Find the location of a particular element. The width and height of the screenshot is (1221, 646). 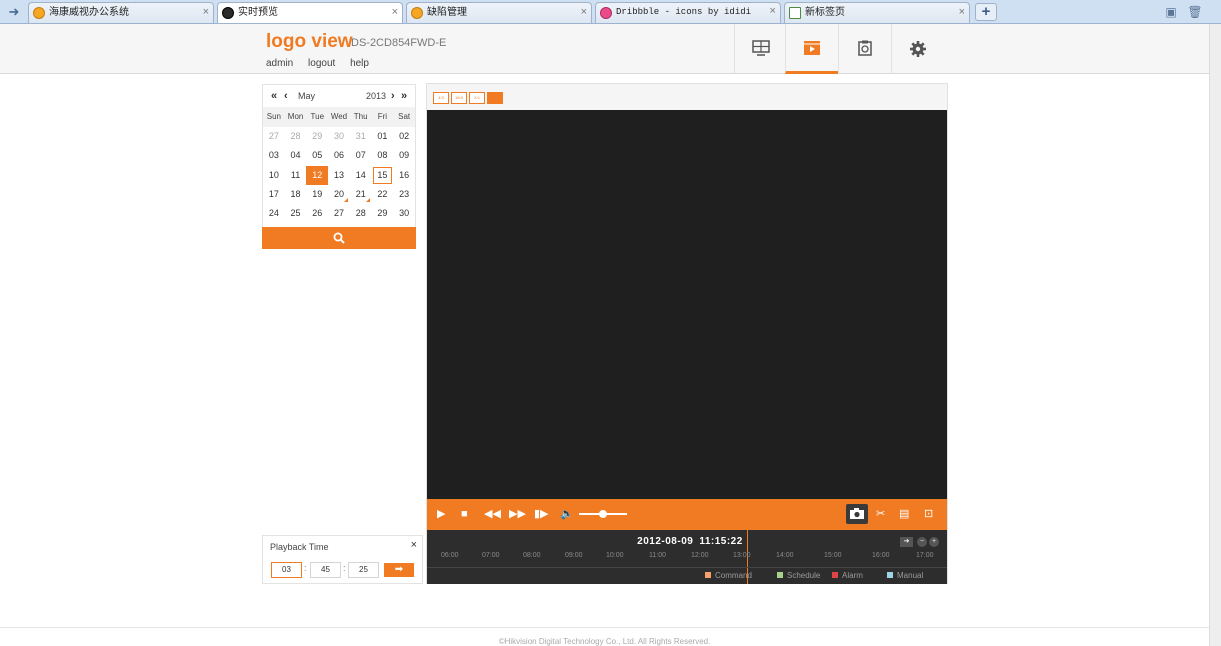

clip-icon: ✂ is located at coordinates (880, 514).